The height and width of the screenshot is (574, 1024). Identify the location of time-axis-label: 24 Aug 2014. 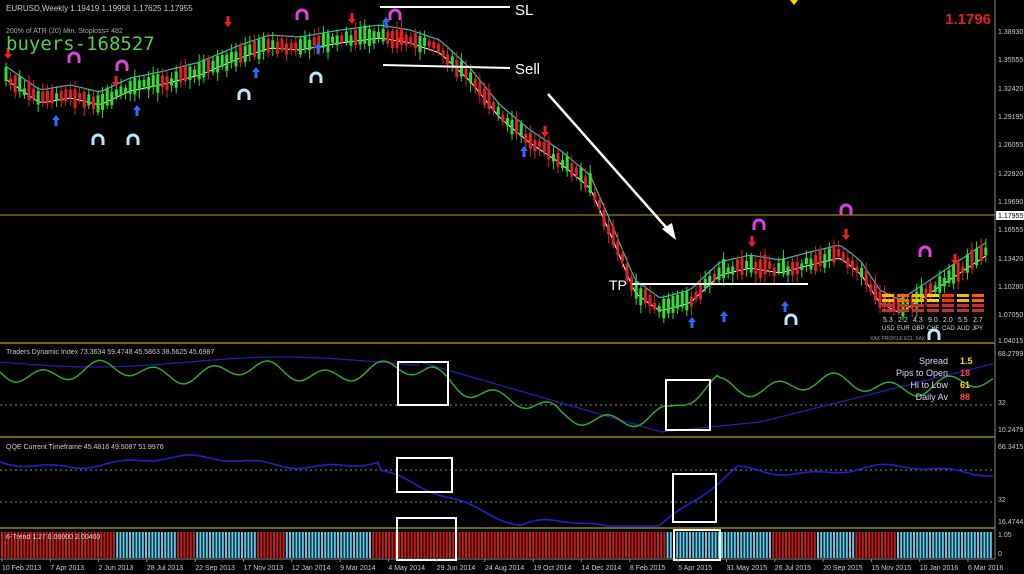
(504, 568).